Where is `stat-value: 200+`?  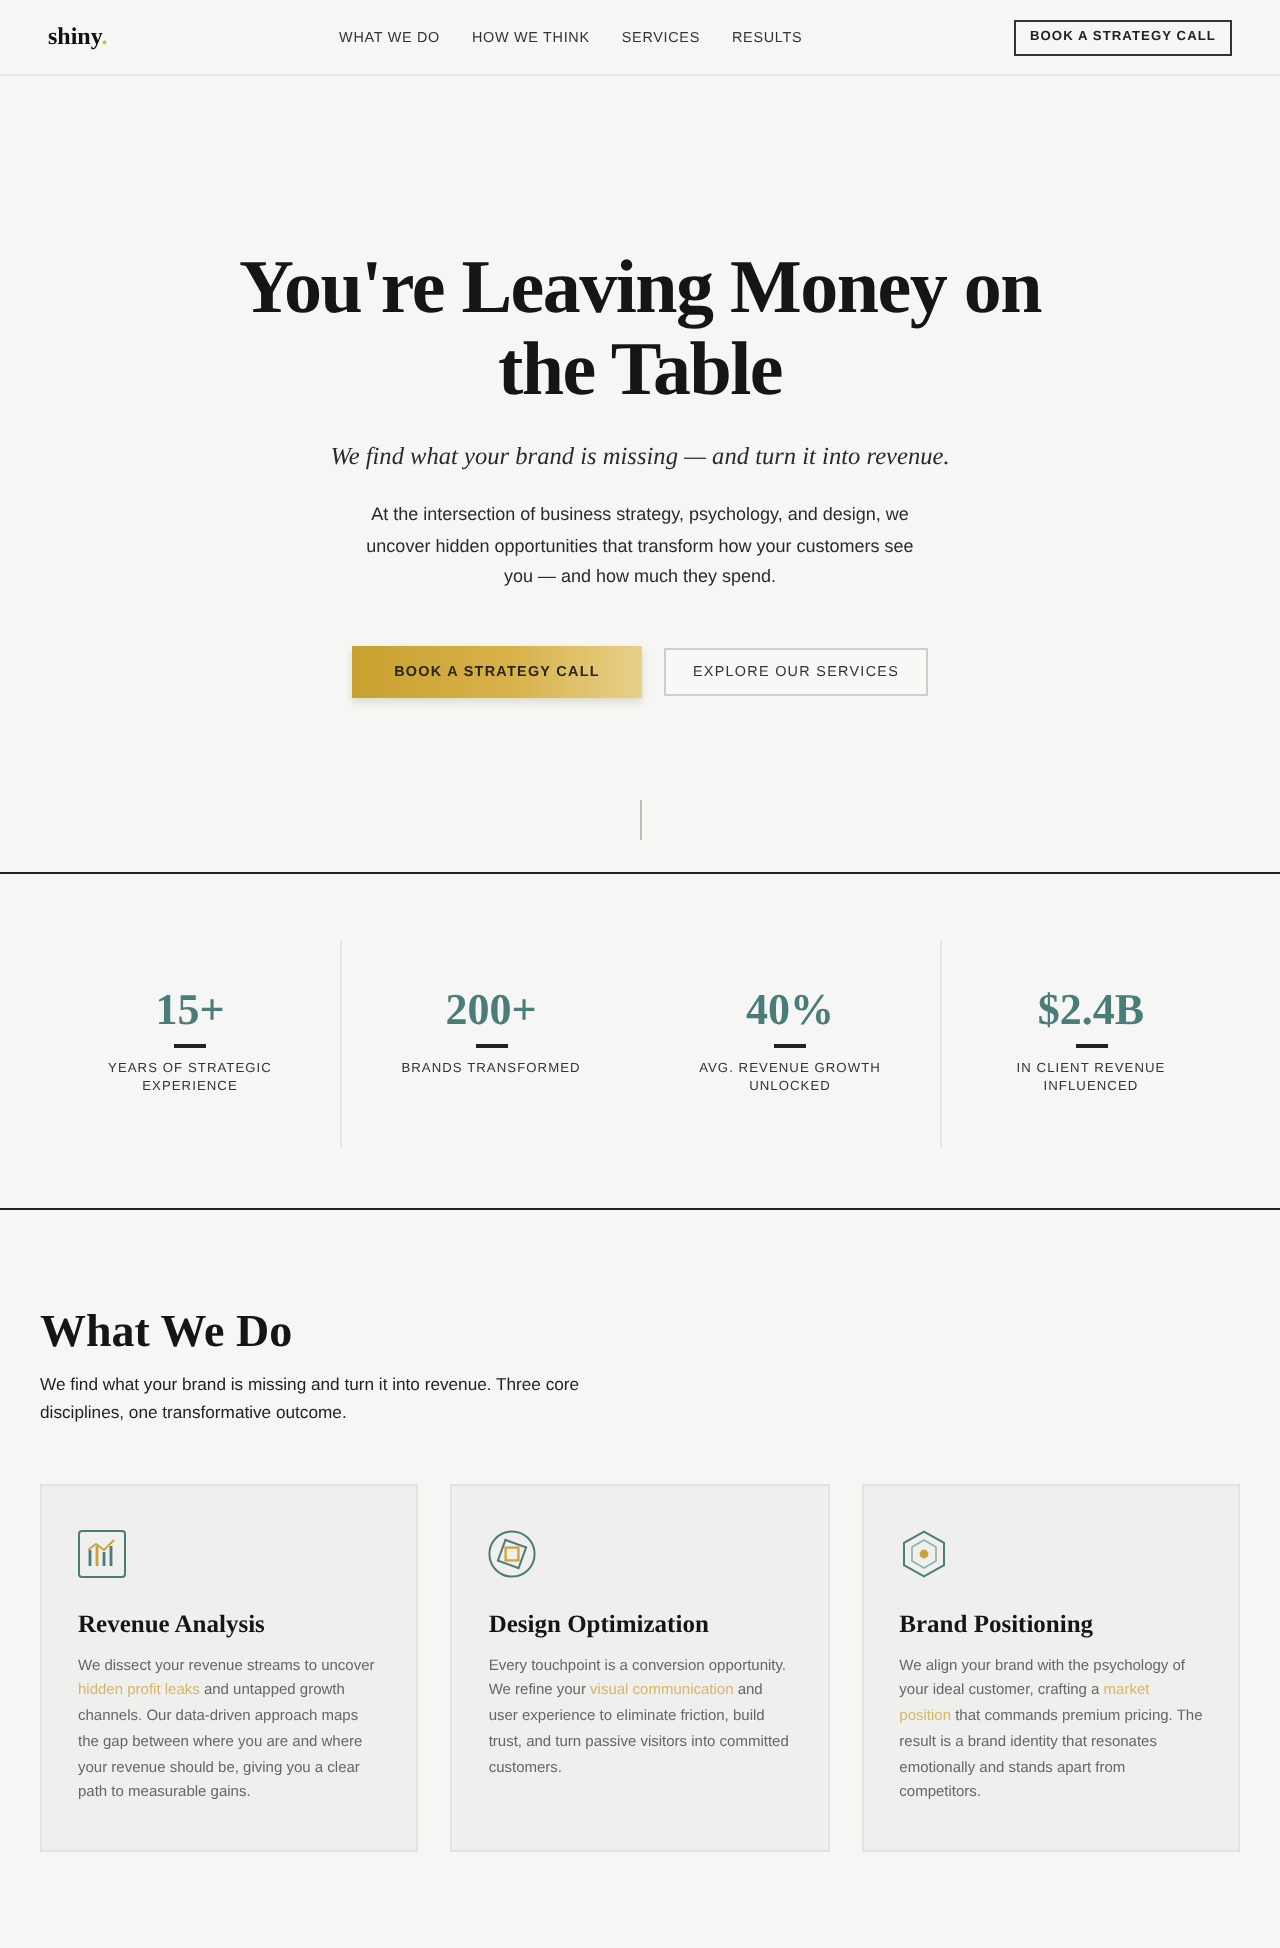
stat-value: 200+ is located at coordinates (491, 1009).